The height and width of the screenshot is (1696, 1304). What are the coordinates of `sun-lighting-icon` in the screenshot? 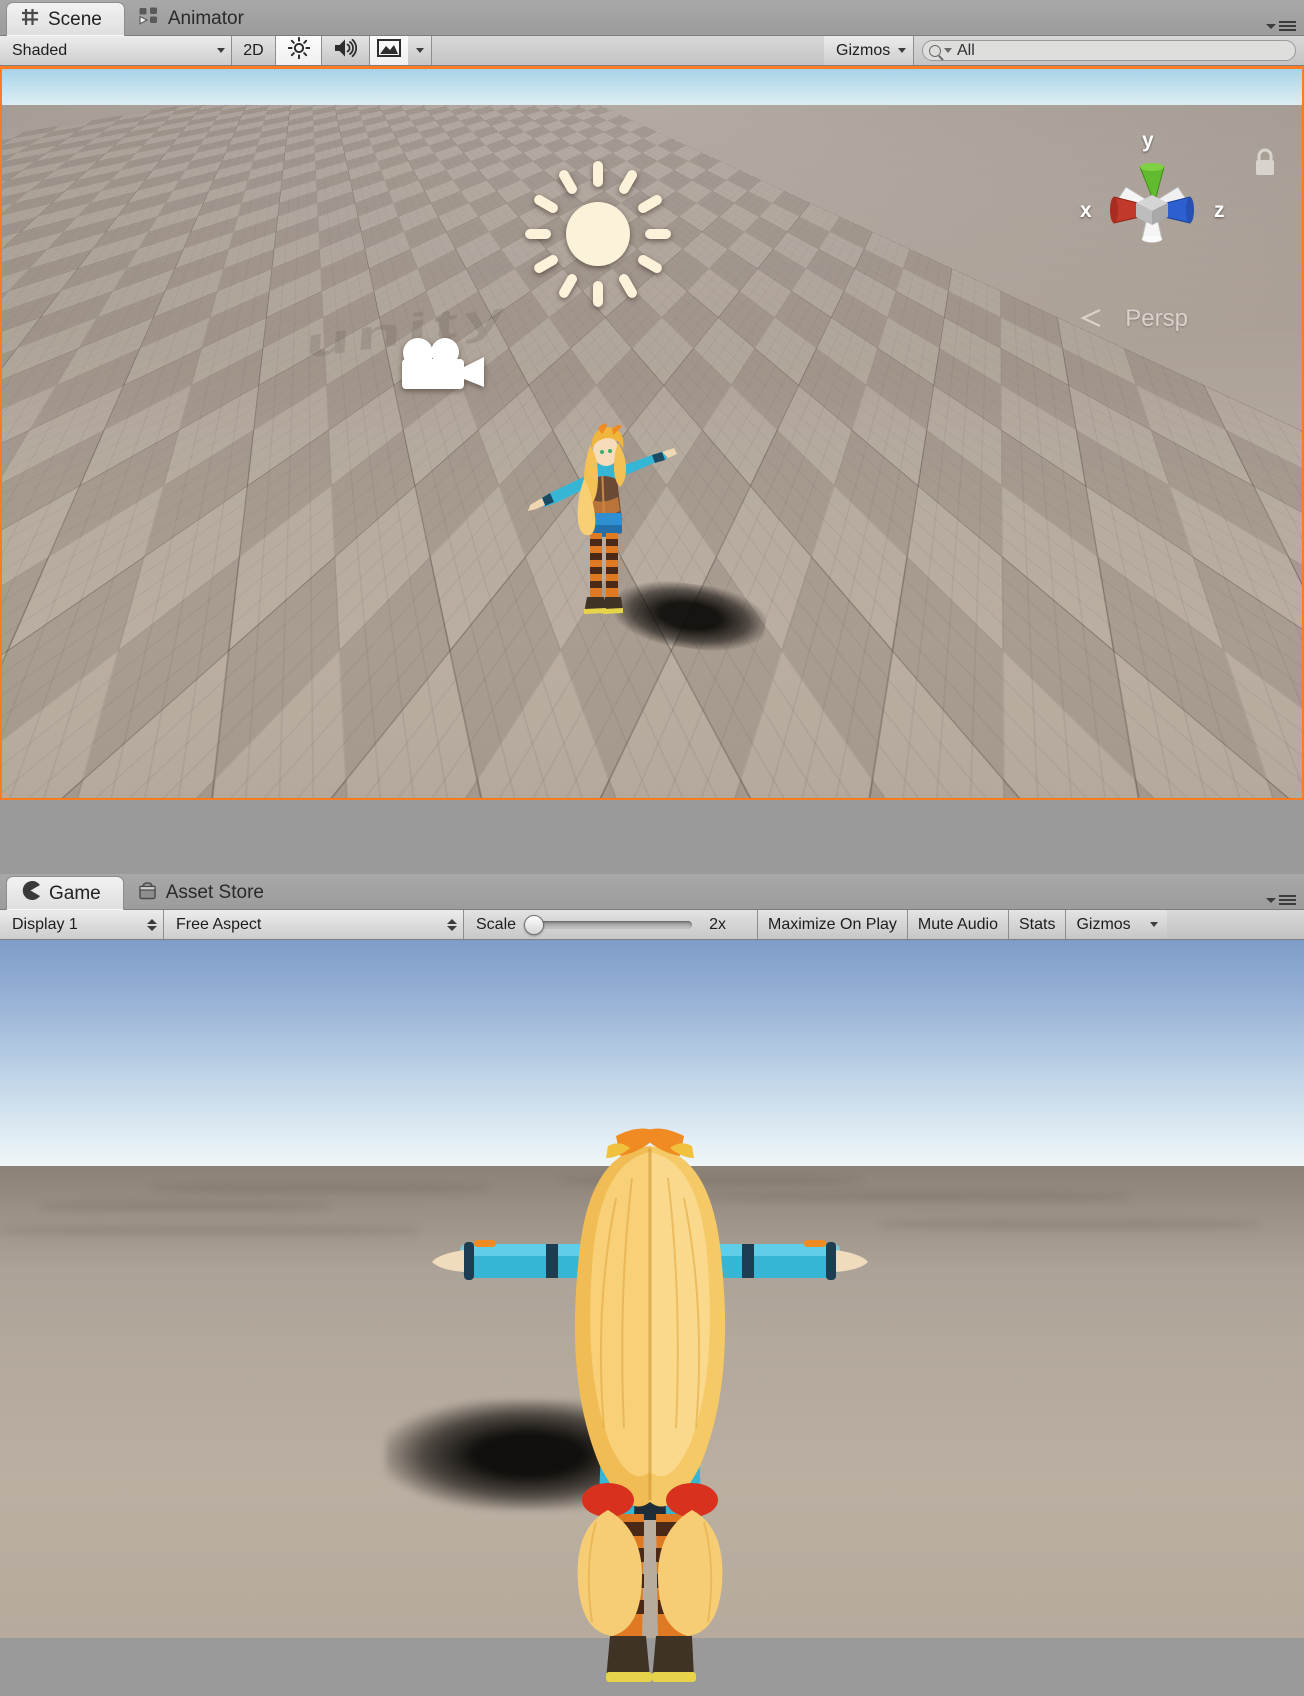 It's located at (298, 50).